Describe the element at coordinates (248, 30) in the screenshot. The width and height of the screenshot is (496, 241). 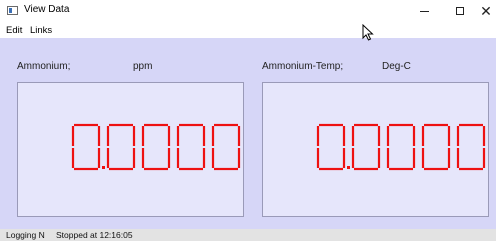
I see `menu-bar: Edit Links` at that location.